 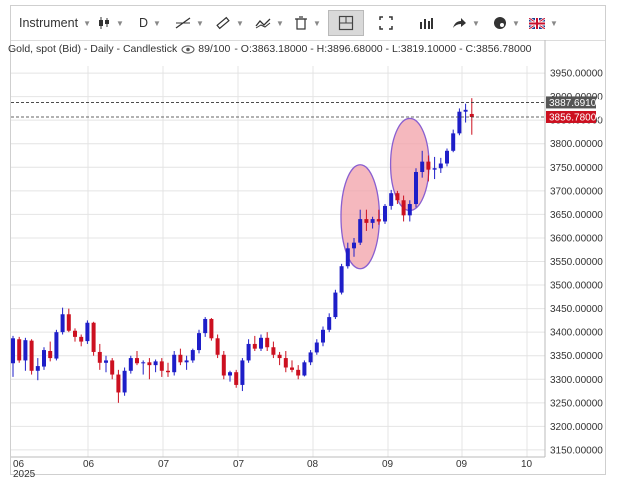 I want to click on price-tick-label: 3950.00000, so click(x=576, y=74).